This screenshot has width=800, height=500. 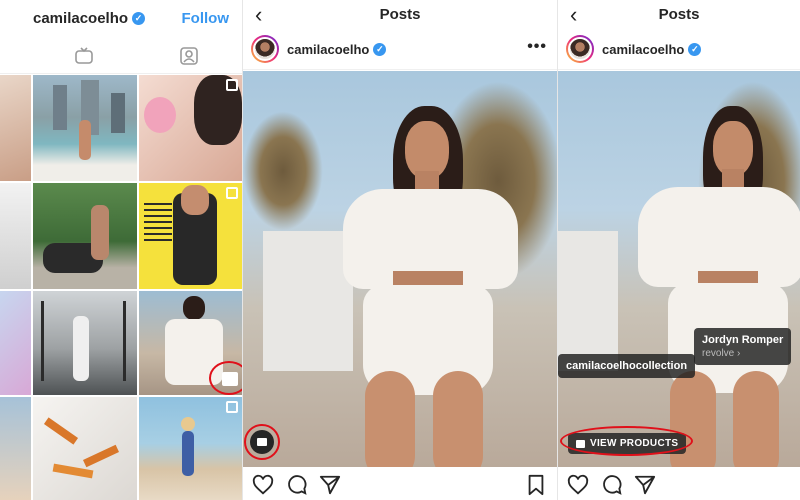 I want to click on profile-header: camilacoelho ✓ Follow, so click(x=121, y=18).